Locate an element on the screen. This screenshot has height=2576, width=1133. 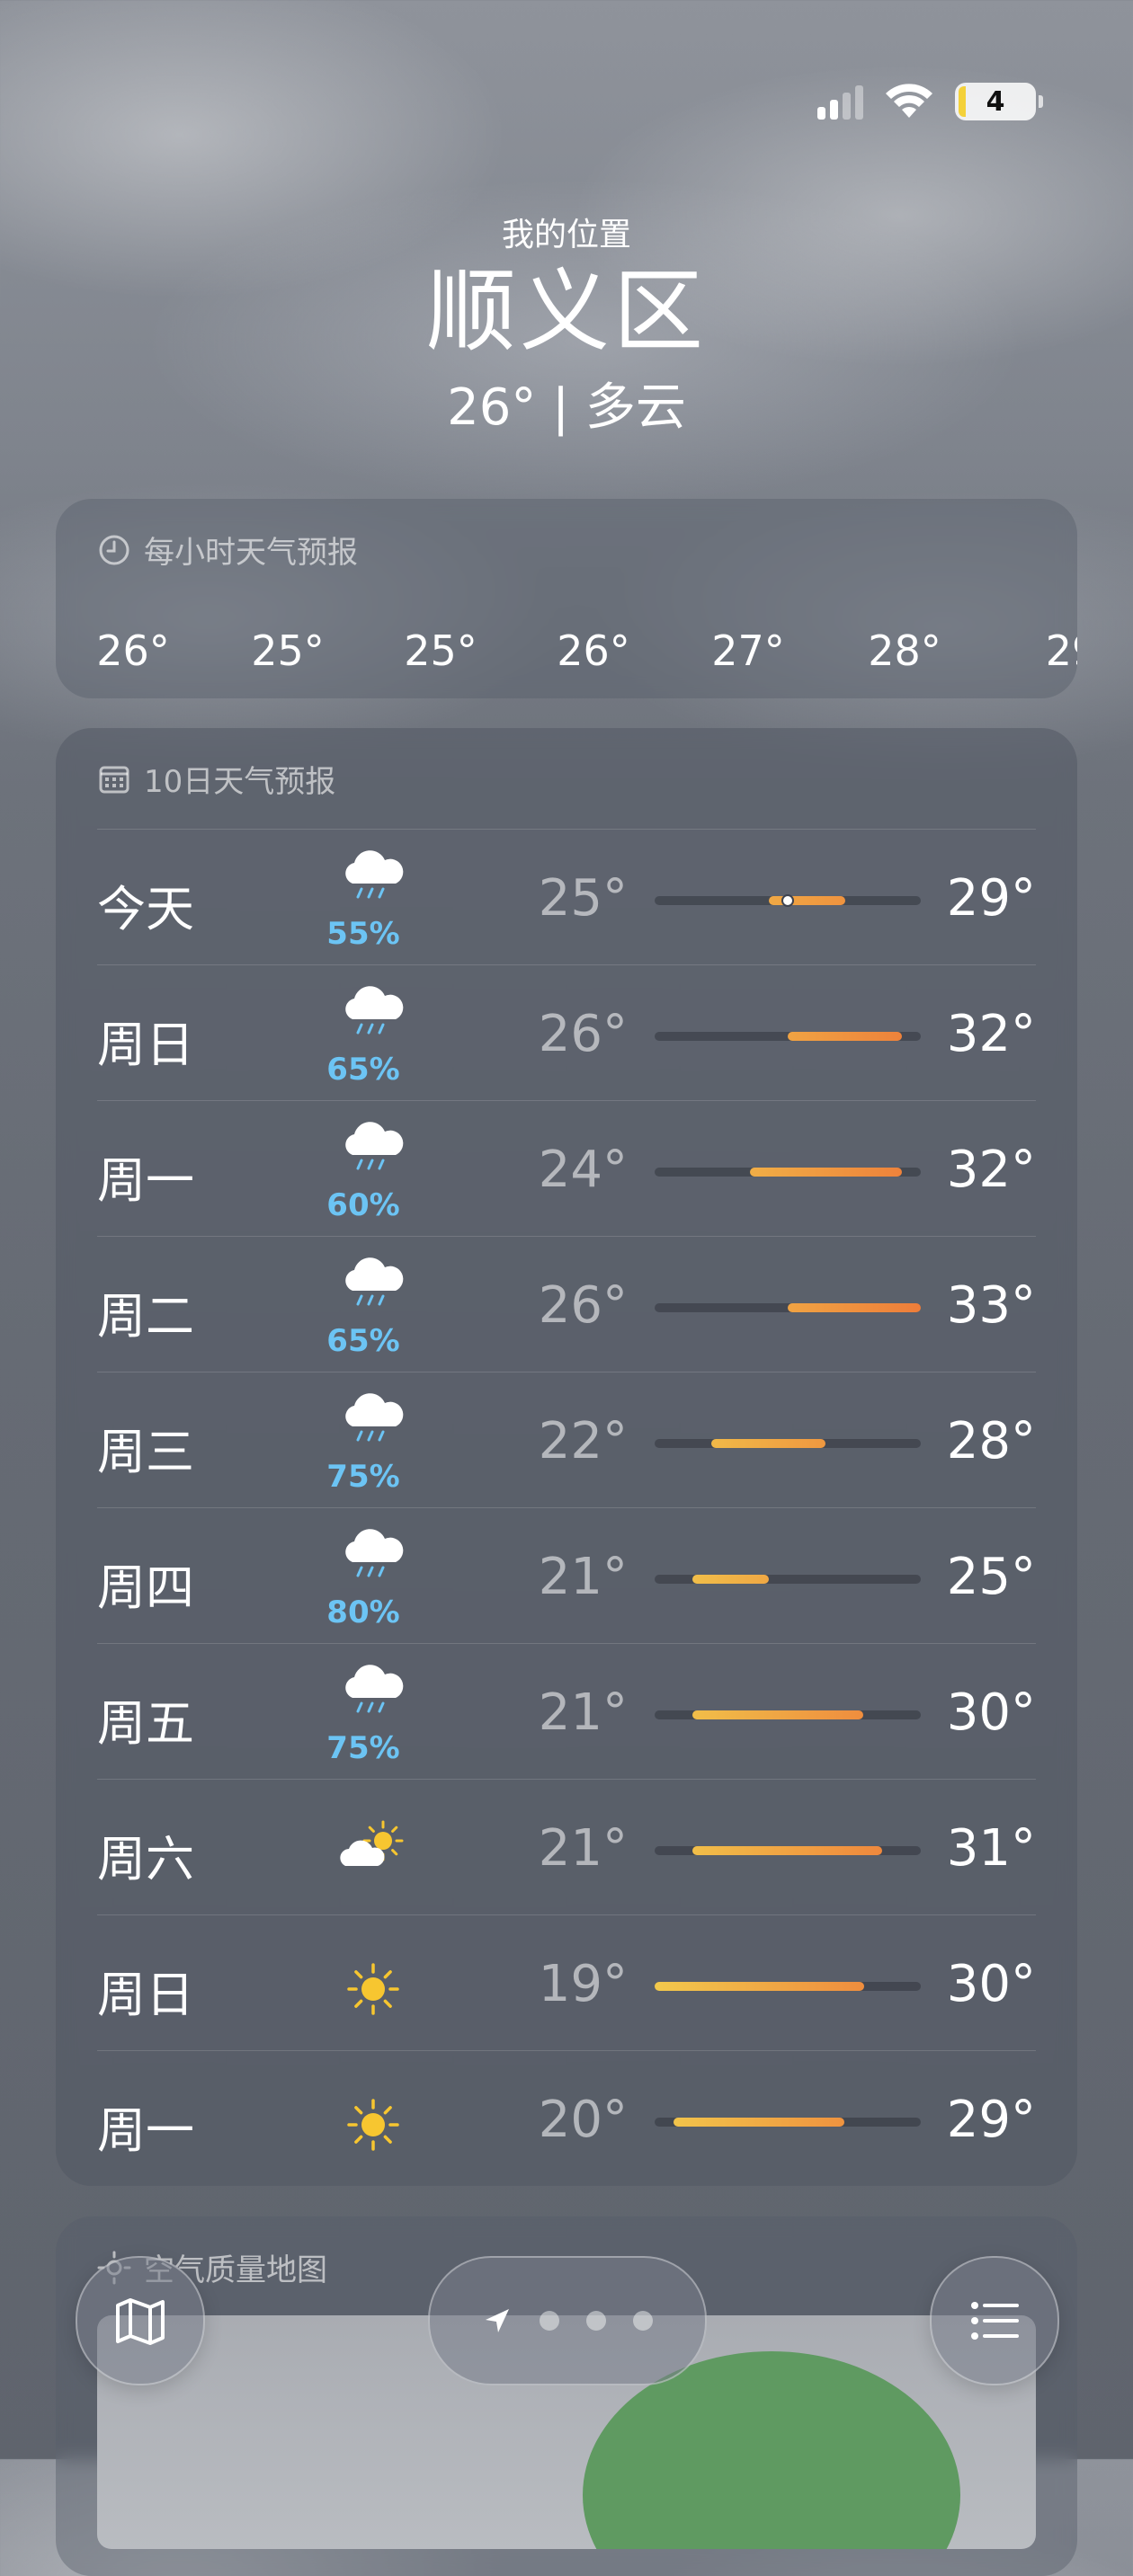
low-temp: 26° is located at coordinates (583, 1305).